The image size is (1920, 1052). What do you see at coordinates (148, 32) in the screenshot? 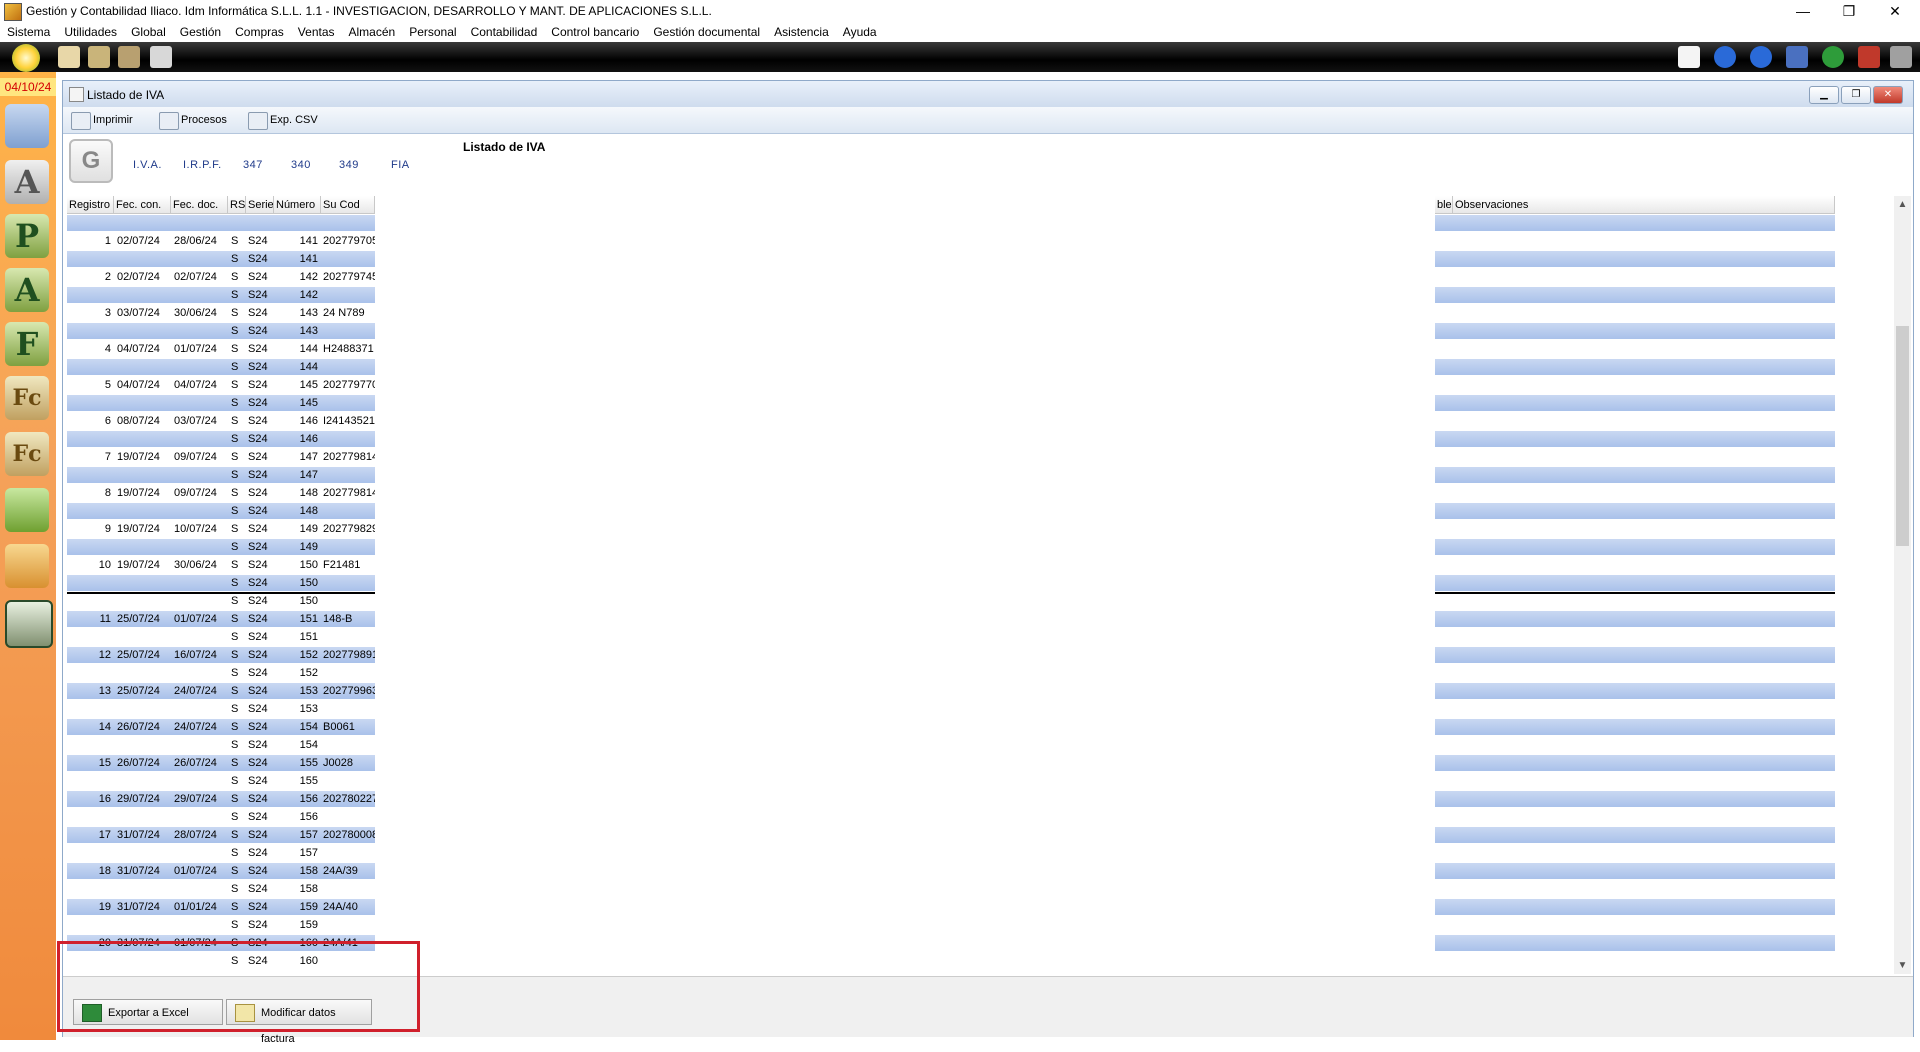
I see `menu-item-2: Global` at bounding box center [148, 32].